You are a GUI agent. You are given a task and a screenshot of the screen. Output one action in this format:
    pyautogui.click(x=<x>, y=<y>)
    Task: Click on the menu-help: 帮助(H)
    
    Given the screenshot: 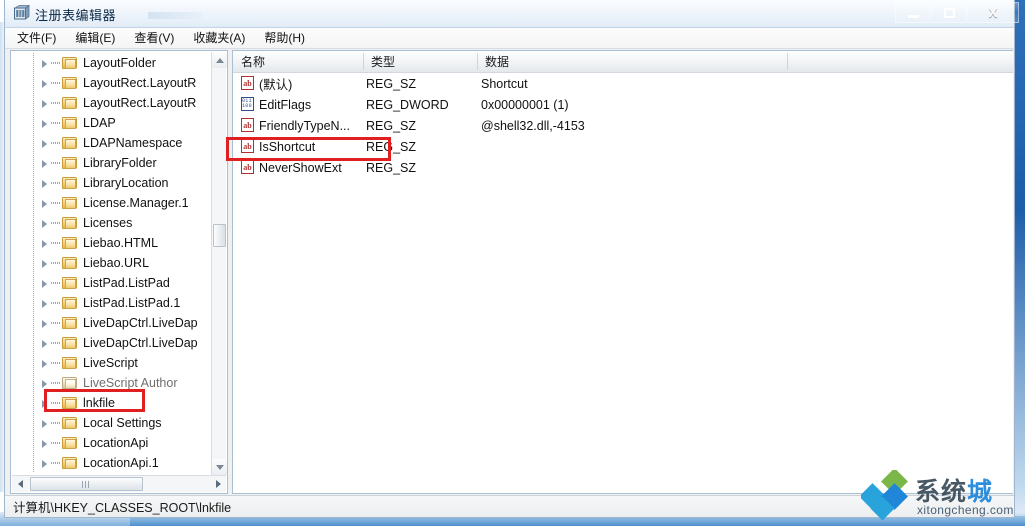 What is the action you would take?
    pyautogui.click(x=287, y=38)
    